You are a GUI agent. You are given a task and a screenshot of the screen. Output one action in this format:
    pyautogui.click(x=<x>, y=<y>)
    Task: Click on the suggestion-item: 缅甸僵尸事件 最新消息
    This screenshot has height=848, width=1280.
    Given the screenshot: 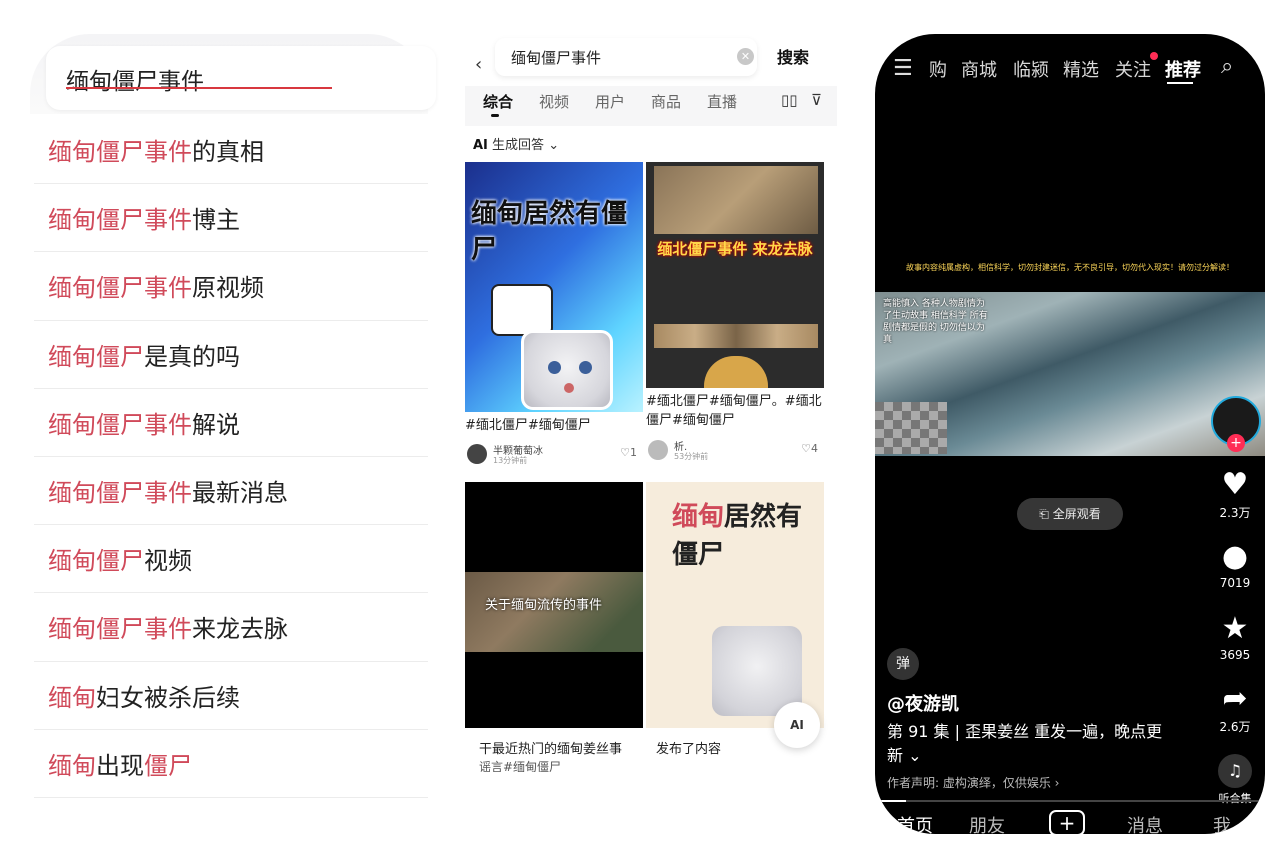 What is the action you would take?
    pyautogui.click(x=231, y=491)
    